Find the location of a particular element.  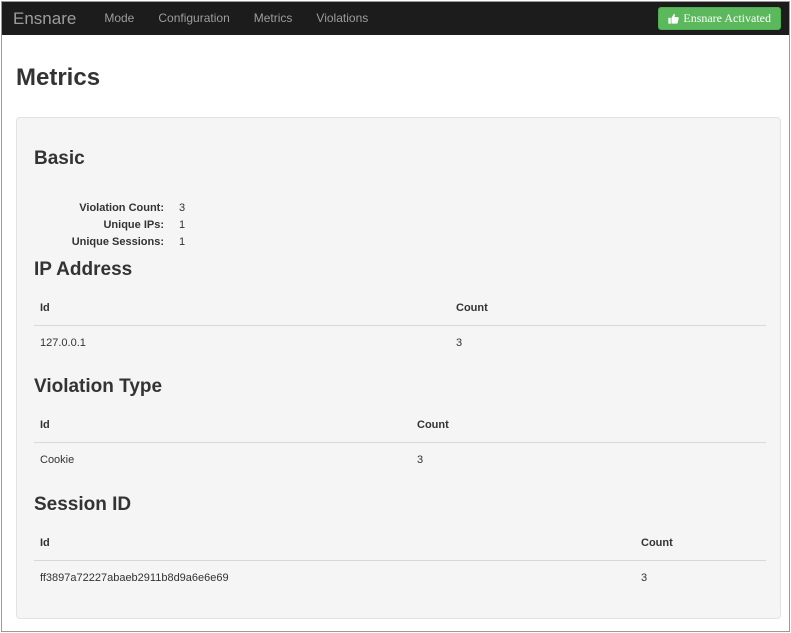

table-row: 127.0.0.1 3 is located at coordinates (400, 343).